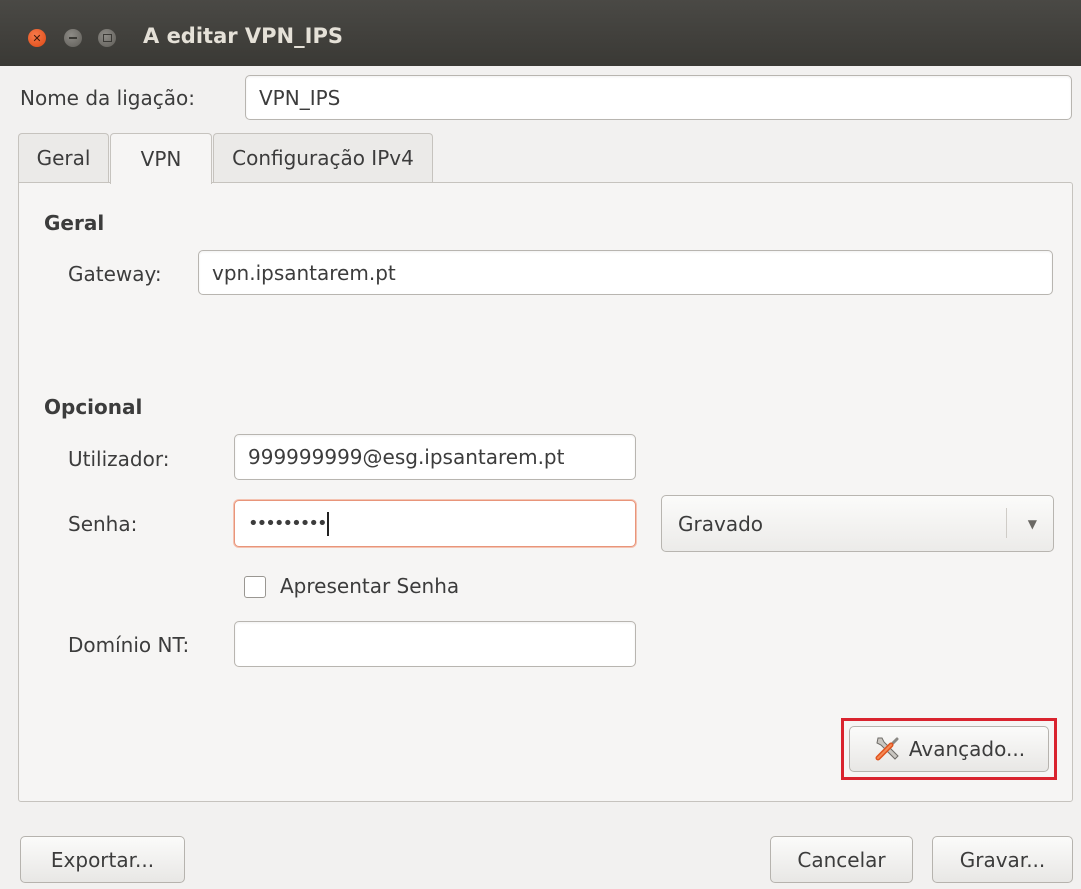 The height and width of the screenshot is (889, 1081). I want to click on general-heading: Geral, so click(74, 223).